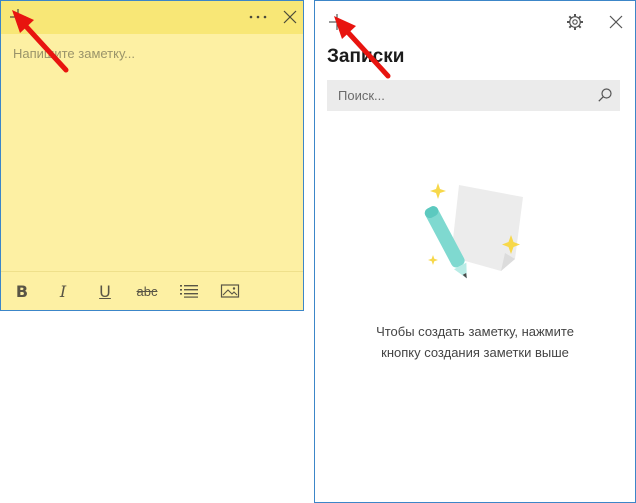 This screenshot has height=503, width=636. I want to click on italic-button: I, so click(63, 291).